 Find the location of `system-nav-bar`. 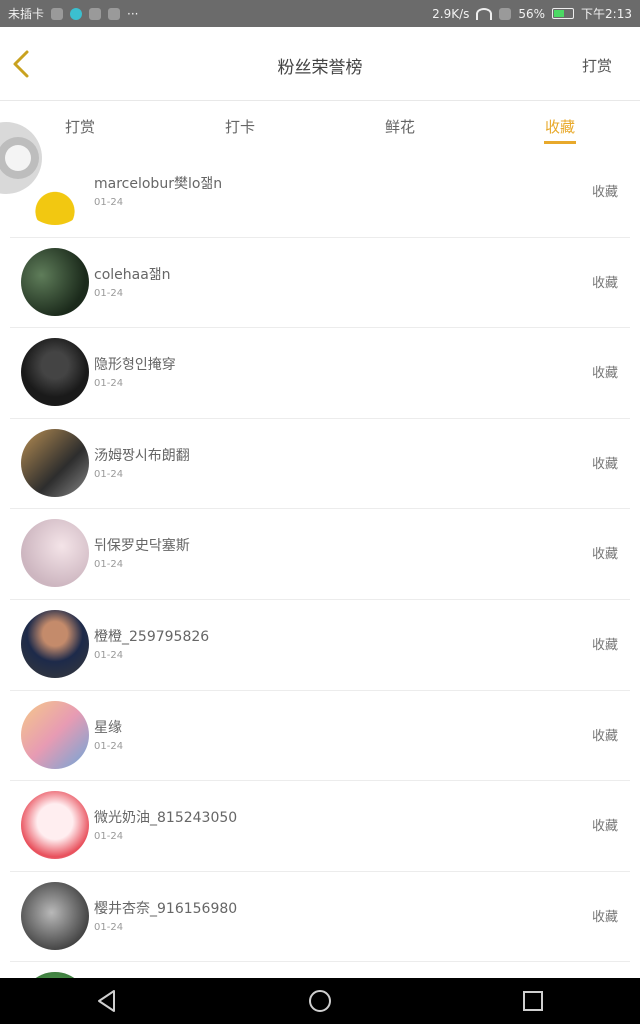

system-nav-bar is located at coordinates (320, 1001).